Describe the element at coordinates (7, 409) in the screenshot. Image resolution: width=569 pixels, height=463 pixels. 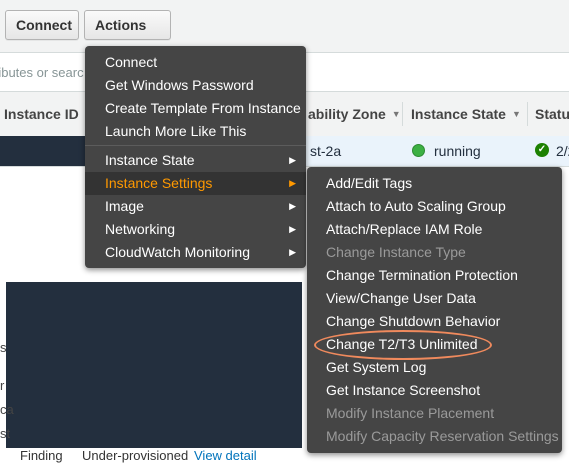
I see `side-text-fragment: ca` at that location.